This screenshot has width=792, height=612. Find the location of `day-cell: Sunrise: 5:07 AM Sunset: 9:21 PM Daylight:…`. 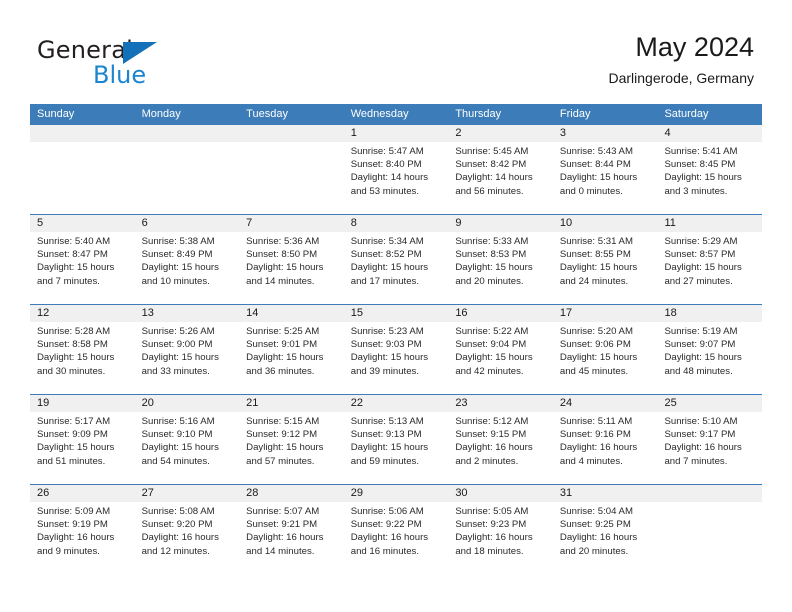

day-cell: Sunrise: 5:07 AM Sunset: 9:21 PM Daylight:… is located at coordinates (291, 538).